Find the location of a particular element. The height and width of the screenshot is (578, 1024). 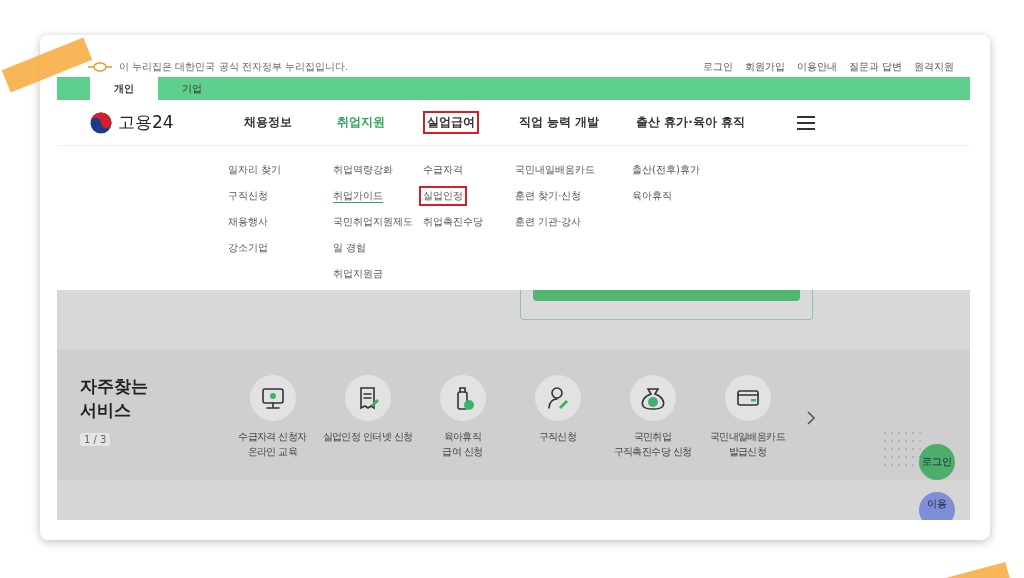

submenu-link: 일자리 찾기 is located at coordinates (255, 170).